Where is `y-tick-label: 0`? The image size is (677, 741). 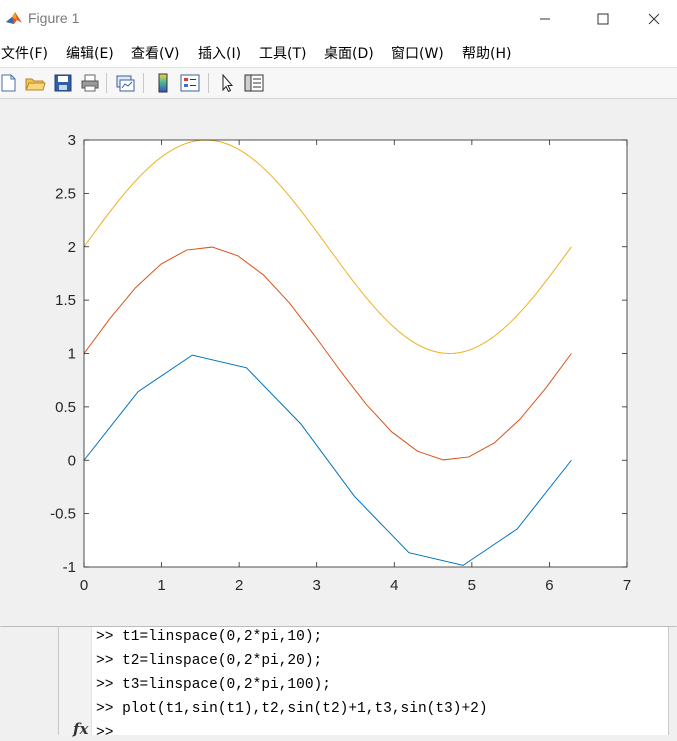
y-tick-label: 0 is located at coordinates (72, 460).